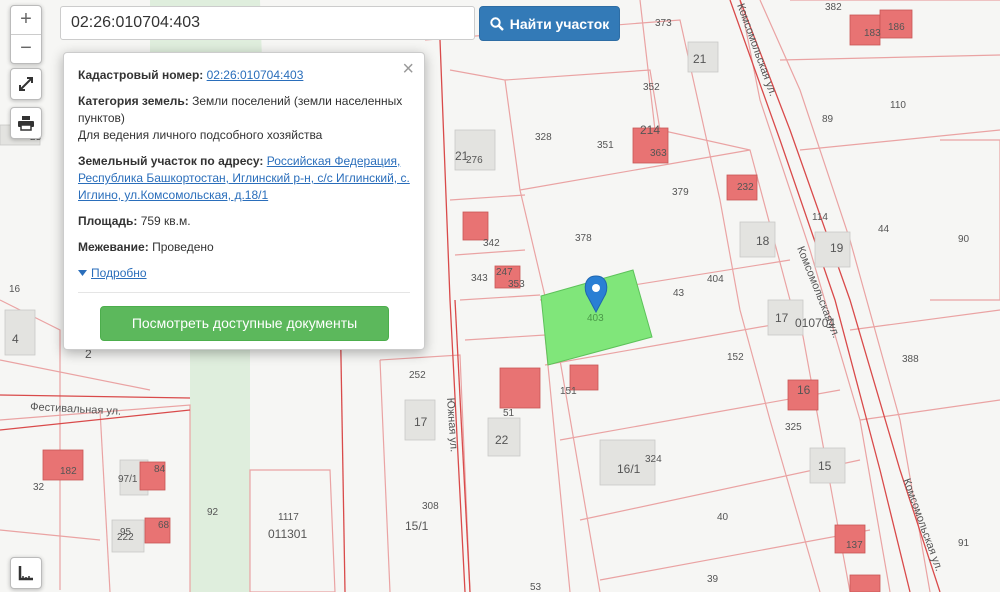 The width and height of the screenshot is (1000, 592). Describe the element at coordinates (793, 427) in the screenshot. I see `svg-text: 325` at that location.